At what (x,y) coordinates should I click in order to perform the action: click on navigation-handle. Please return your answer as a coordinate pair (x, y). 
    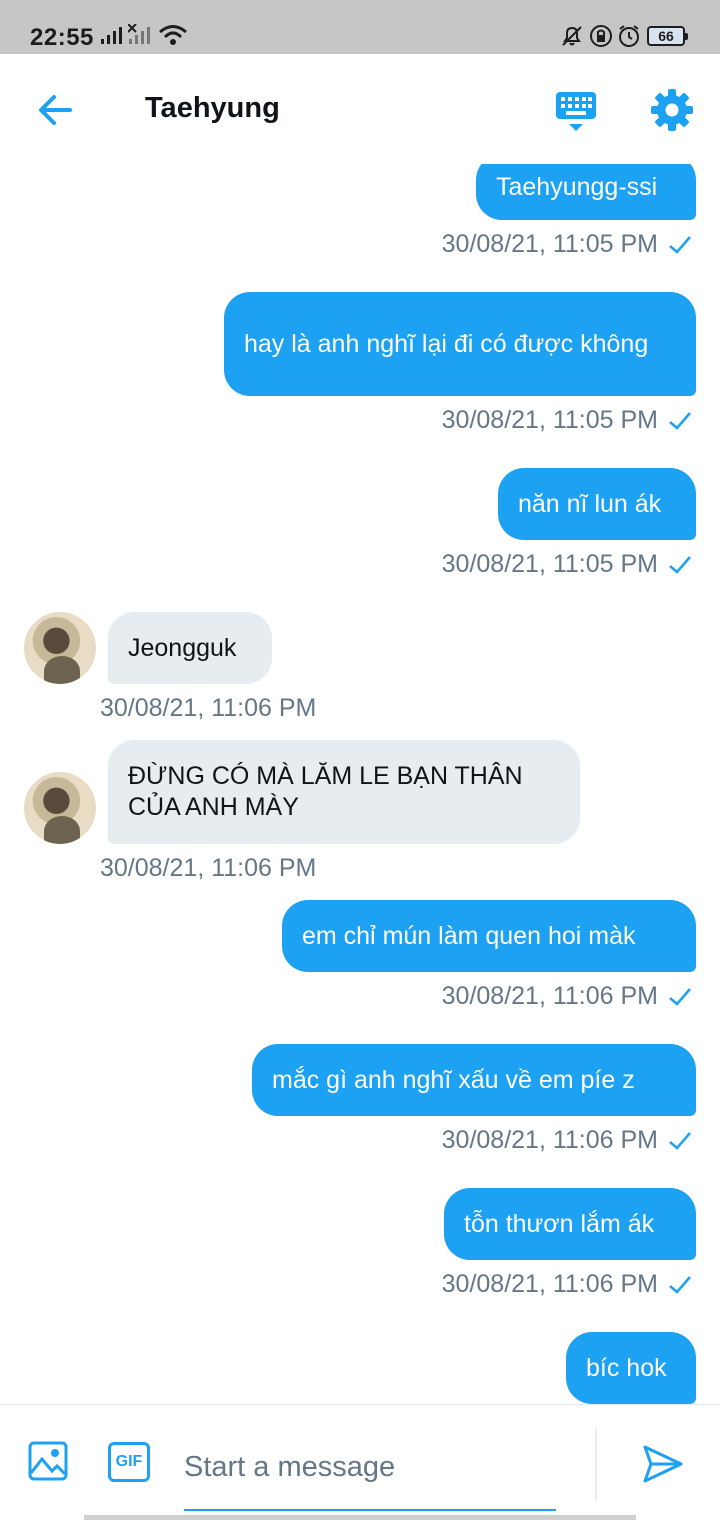
    Looking at the image, I should click on (360, 1517).